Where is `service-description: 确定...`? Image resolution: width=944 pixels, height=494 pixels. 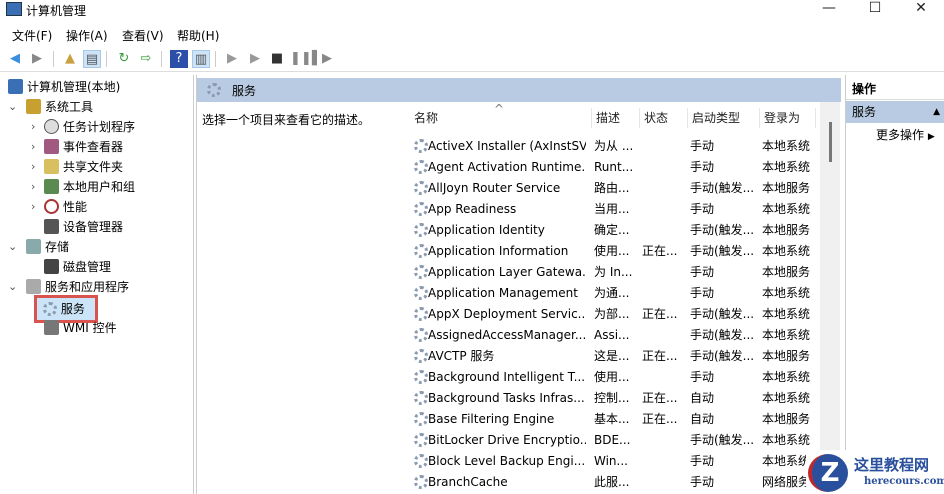
service-description: 确定... is located at coordinates (612, 230).